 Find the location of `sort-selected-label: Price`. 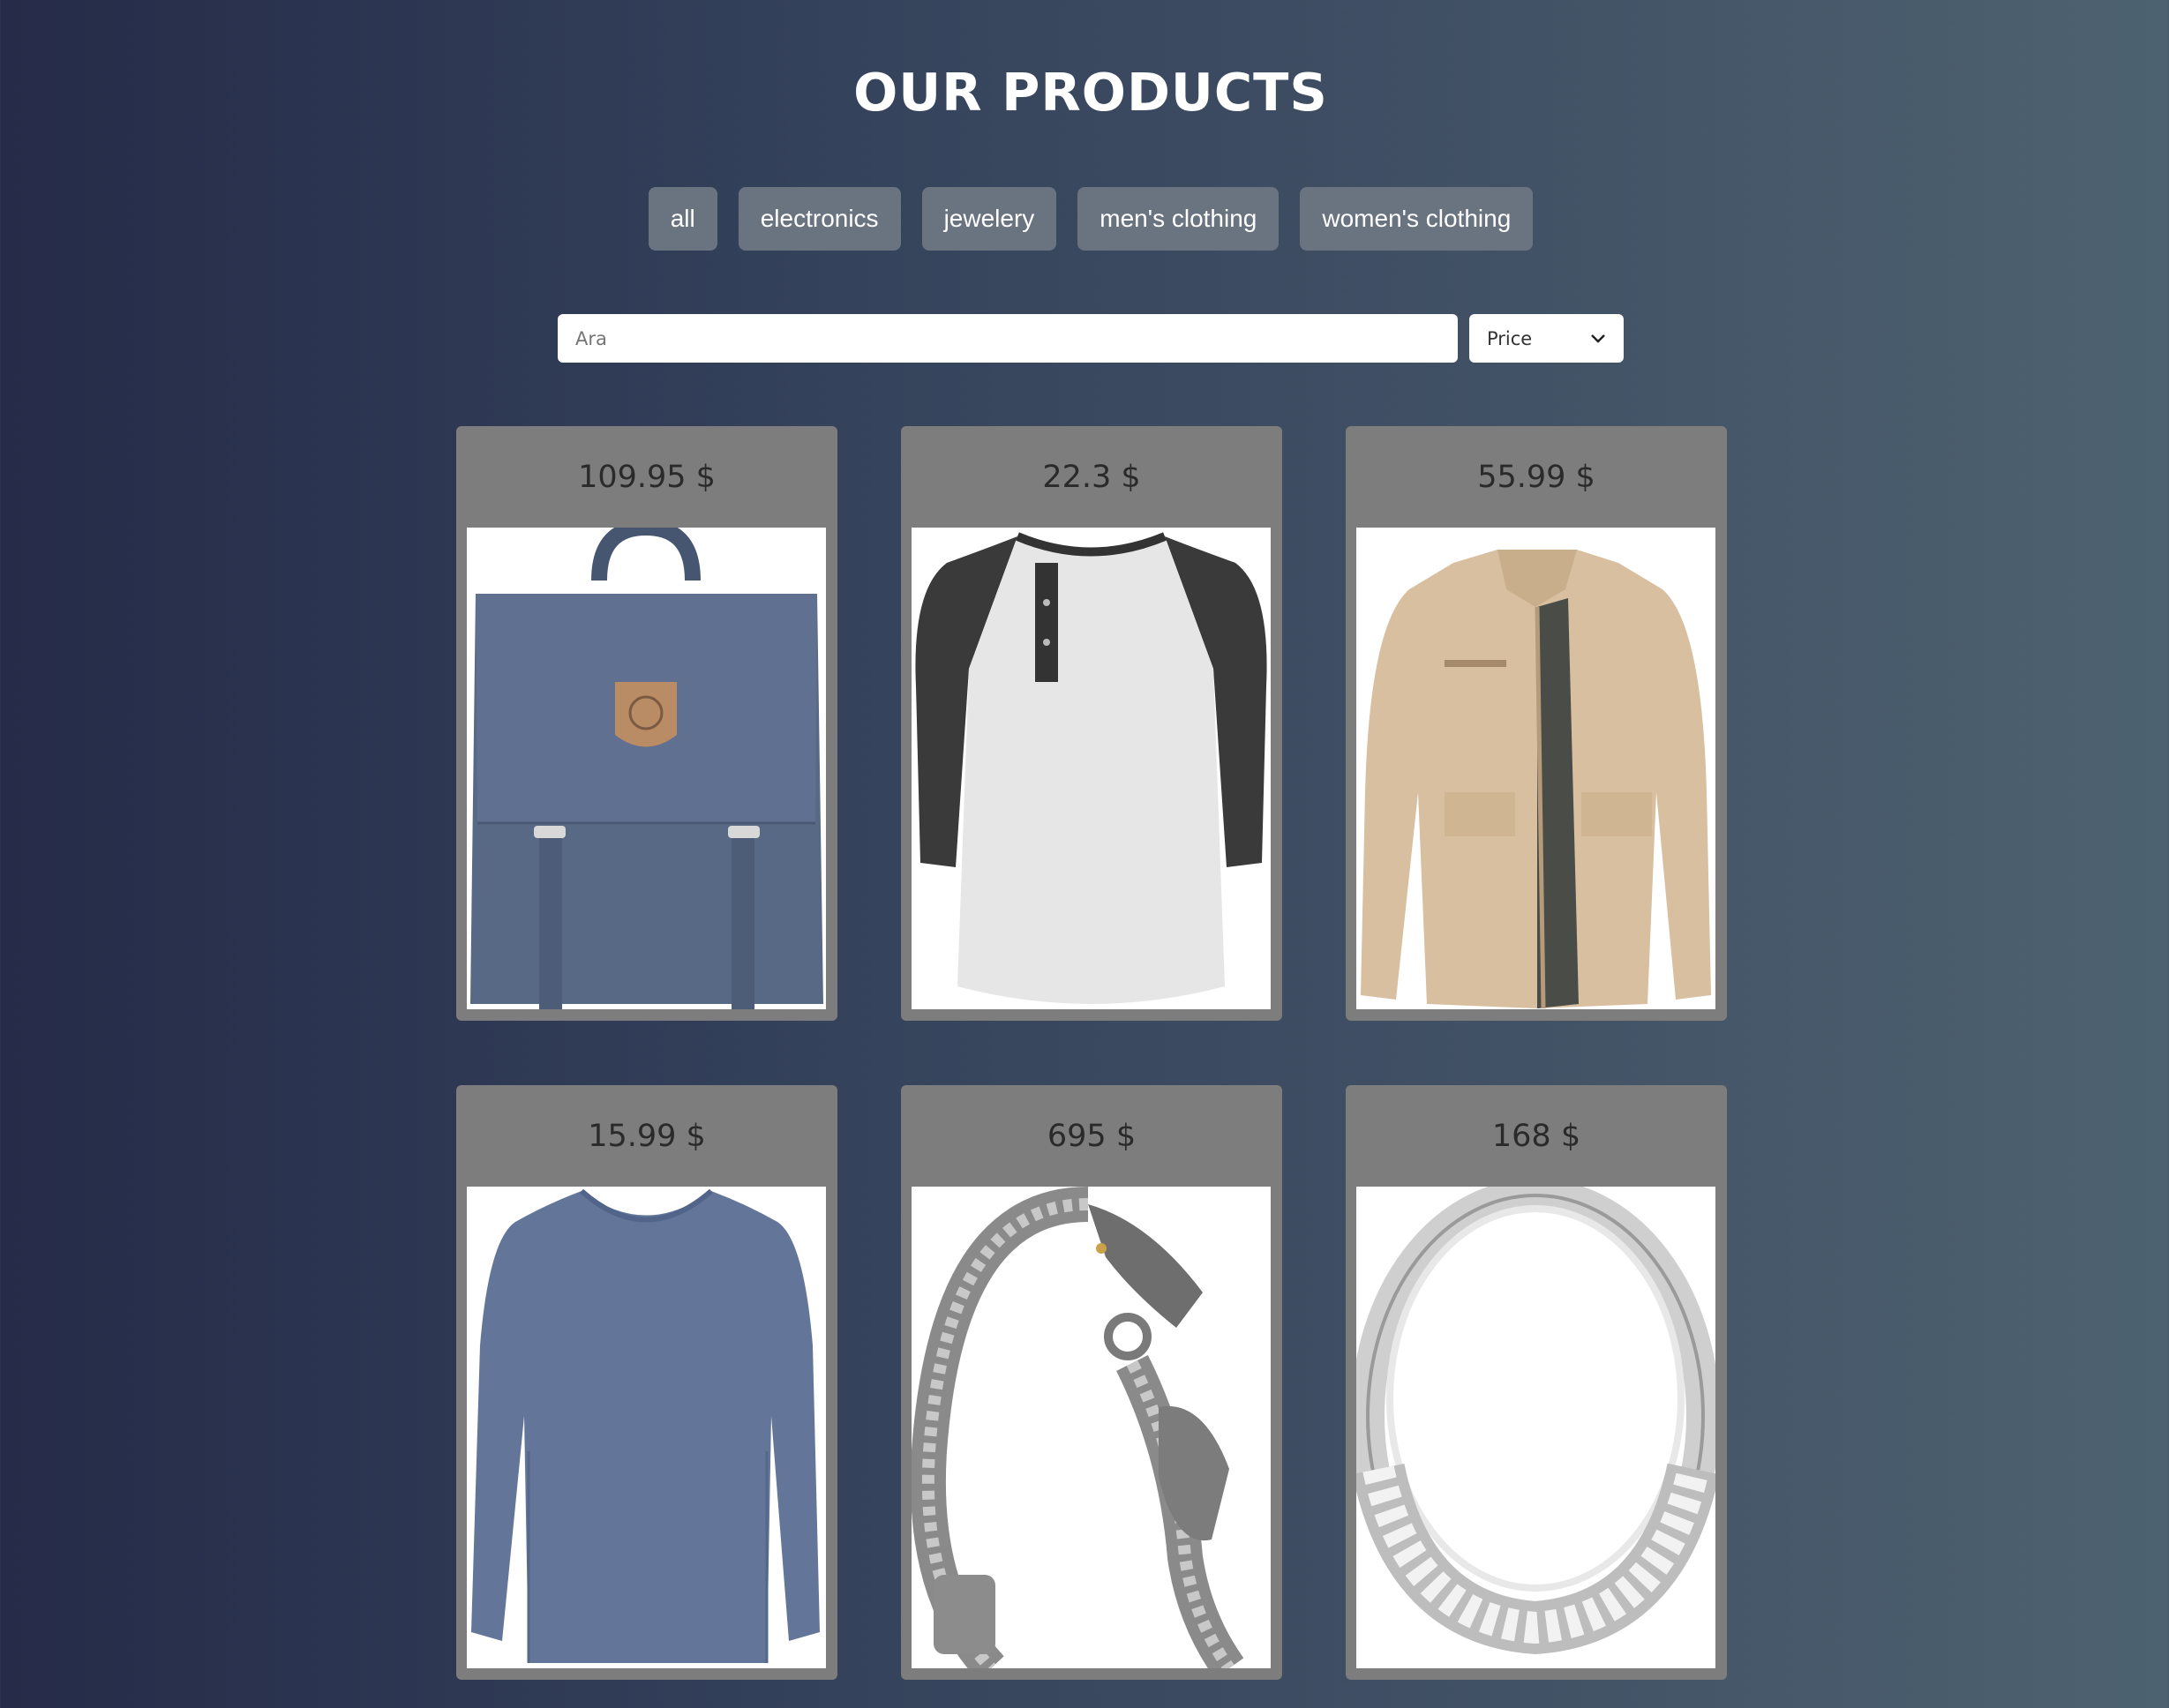

sort-selected-label: Price is located at coordinates (1510, 338).